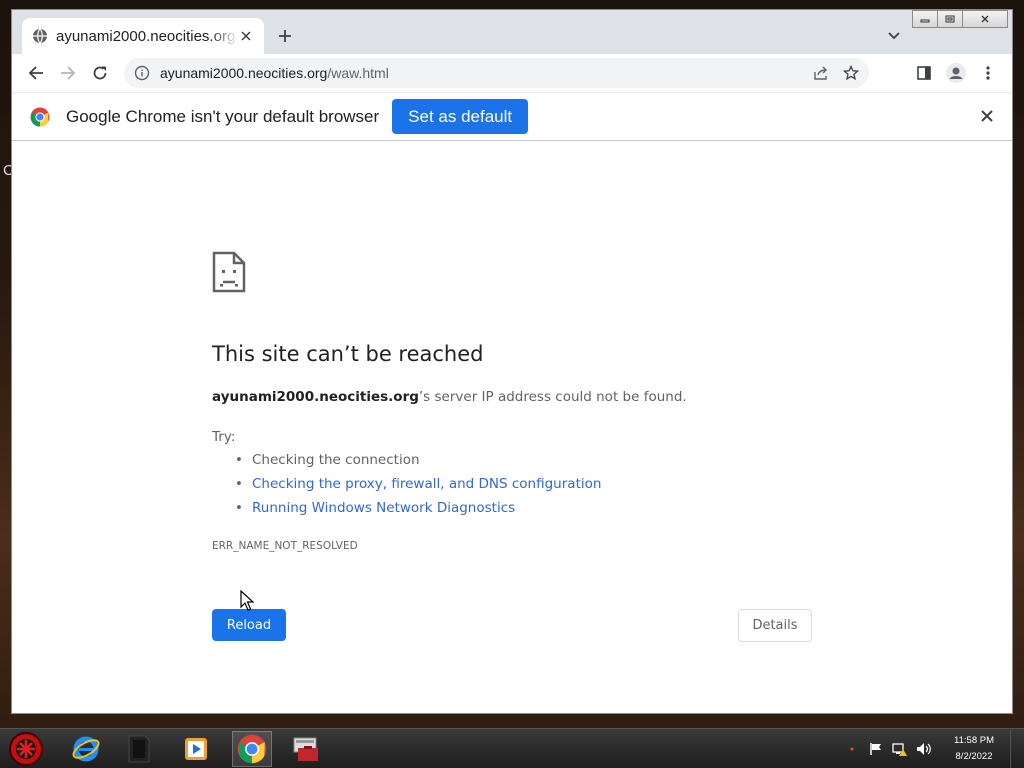  Describe the element at coordinates (1017, 748) in the screenshot. I see `show-desktop-button` at that location.